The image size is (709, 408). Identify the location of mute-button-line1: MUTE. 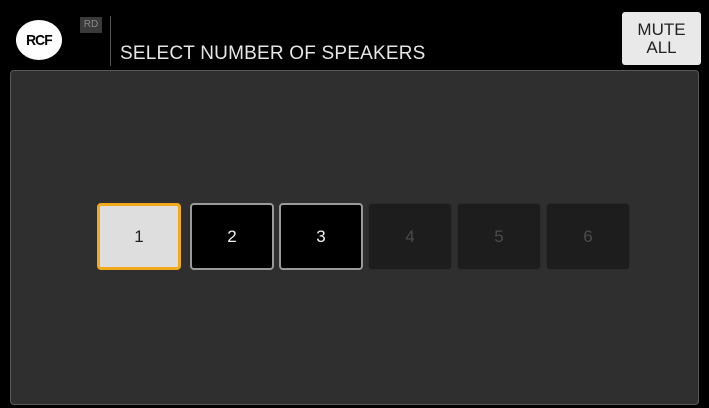
(661, 29).